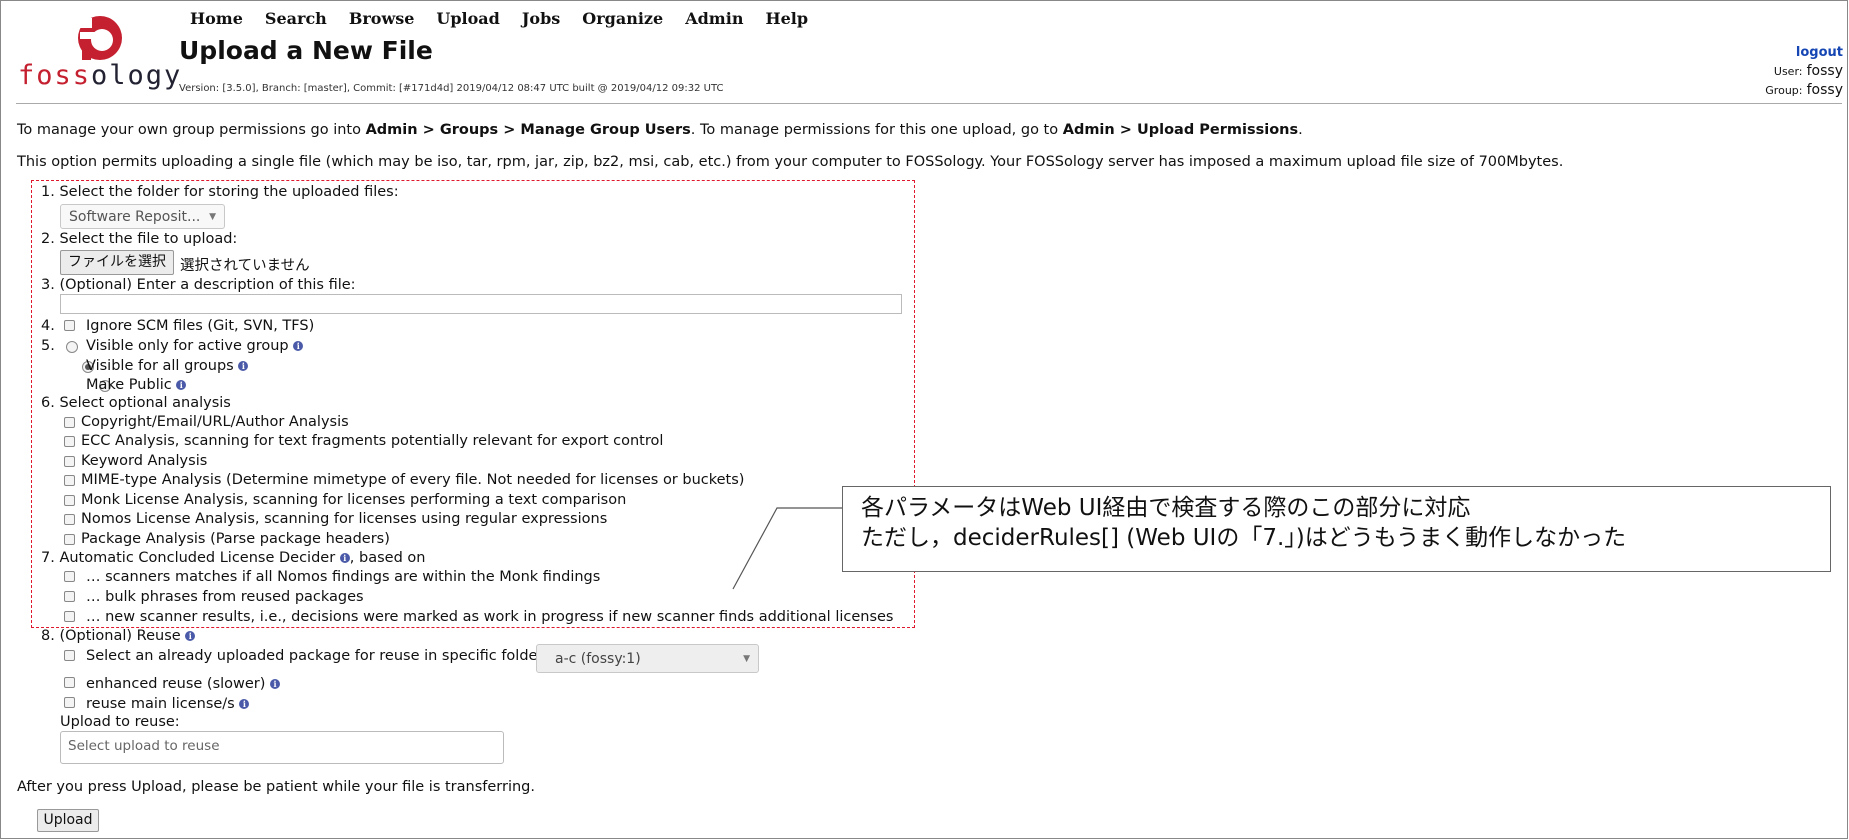  Describe the element at coordinates (139, 239) in the screenshot. I see `step2-label: 2. Select the file to upload:` at that location.